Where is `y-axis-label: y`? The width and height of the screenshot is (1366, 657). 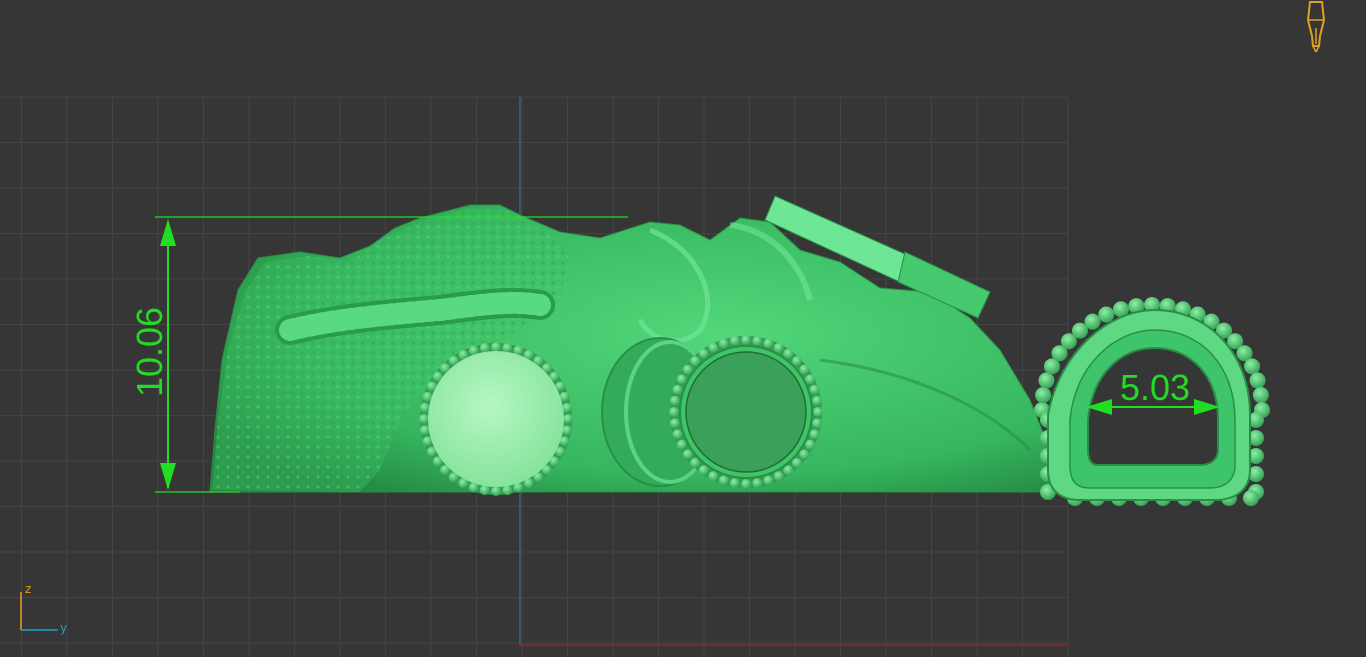 y-axis-label: y is located at coordinates (64, 628).